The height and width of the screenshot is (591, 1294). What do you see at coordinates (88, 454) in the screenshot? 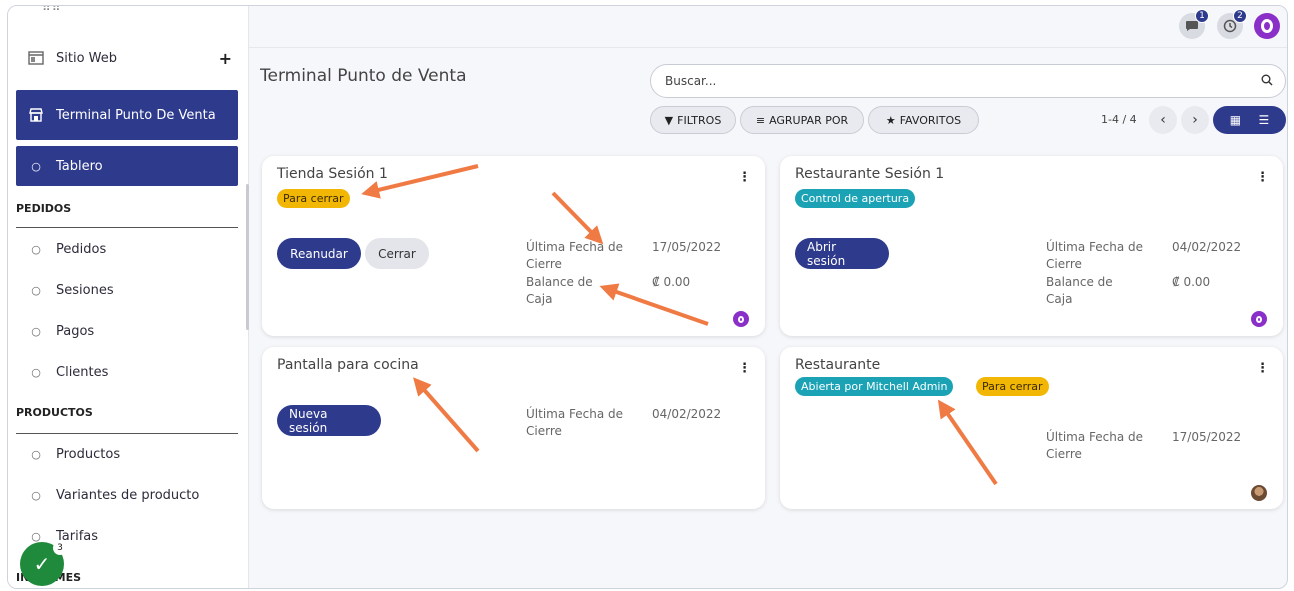
I see `sidebar-item-label: Productos` at bounding box center [88, 454].